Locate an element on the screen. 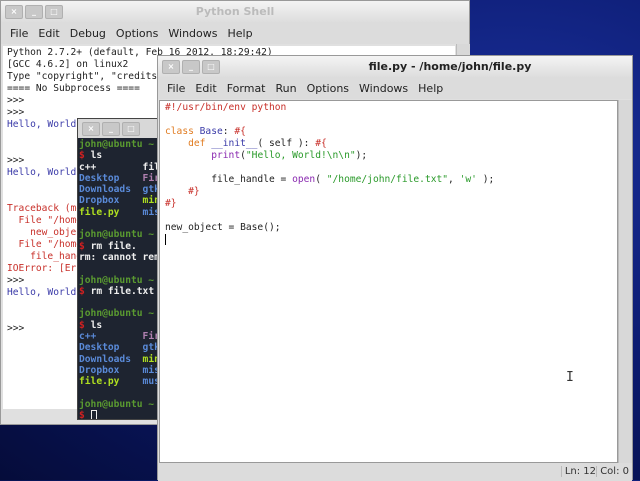 This screenshot has height=481, width=640. terminal-line: c++ Fir is located at coordinates (118, 336).